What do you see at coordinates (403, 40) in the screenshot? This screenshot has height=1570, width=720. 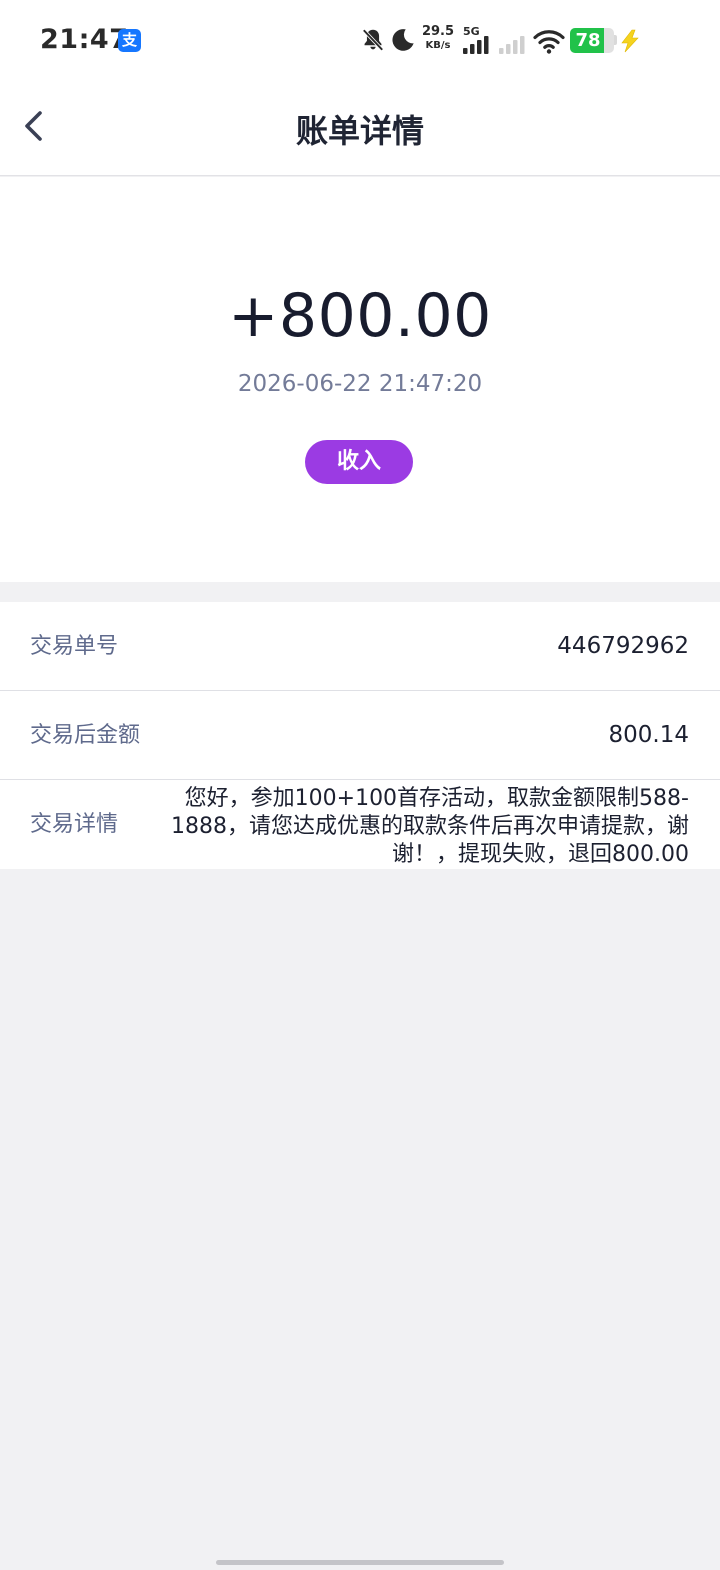 I see `moon-icon` at bounding box center [403, 40].